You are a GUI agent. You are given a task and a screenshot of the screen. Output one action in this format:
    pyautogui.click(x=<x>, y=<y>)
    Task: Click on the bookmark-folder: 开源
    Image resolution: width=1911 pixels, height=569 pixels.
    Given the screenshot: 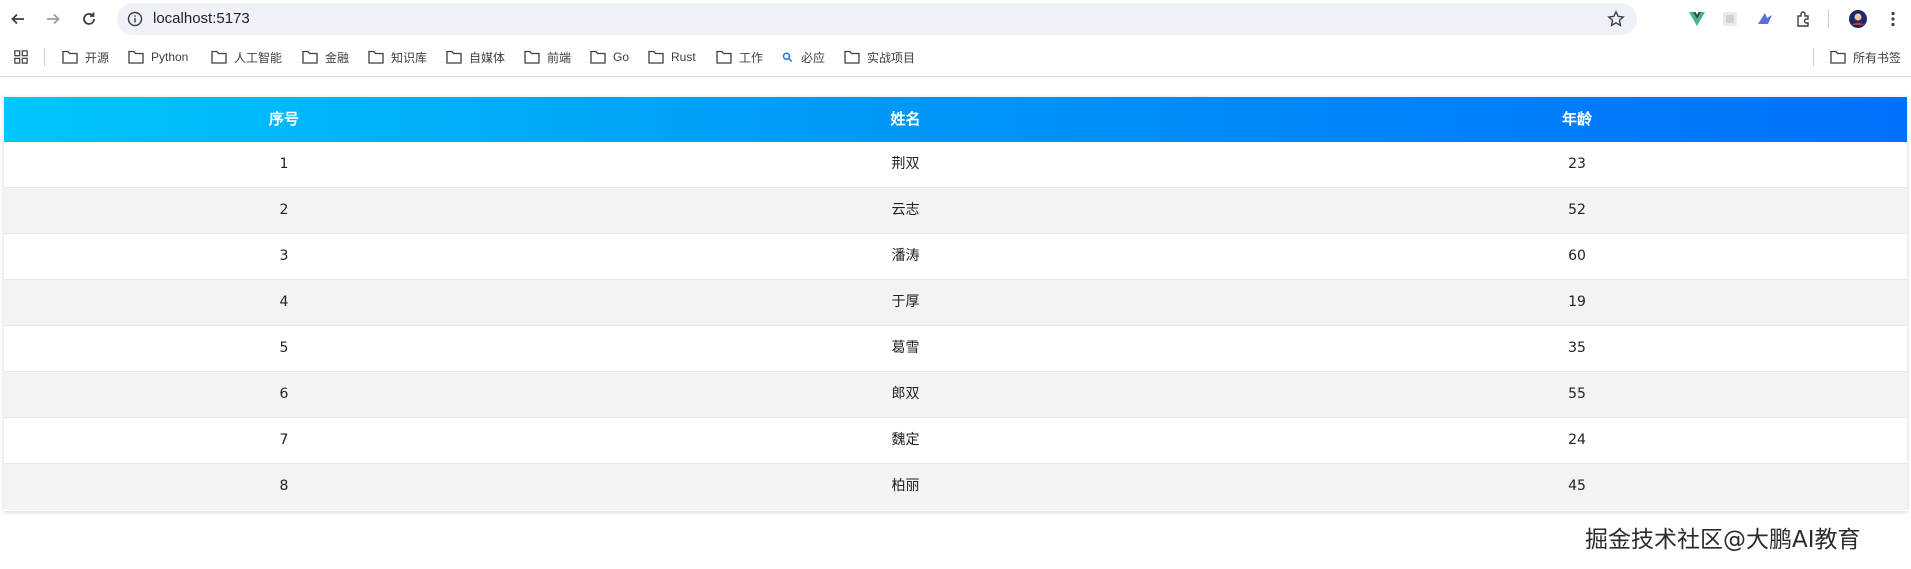 What is the action you would take?
    pyautogui.click(x=85, y=57)
    